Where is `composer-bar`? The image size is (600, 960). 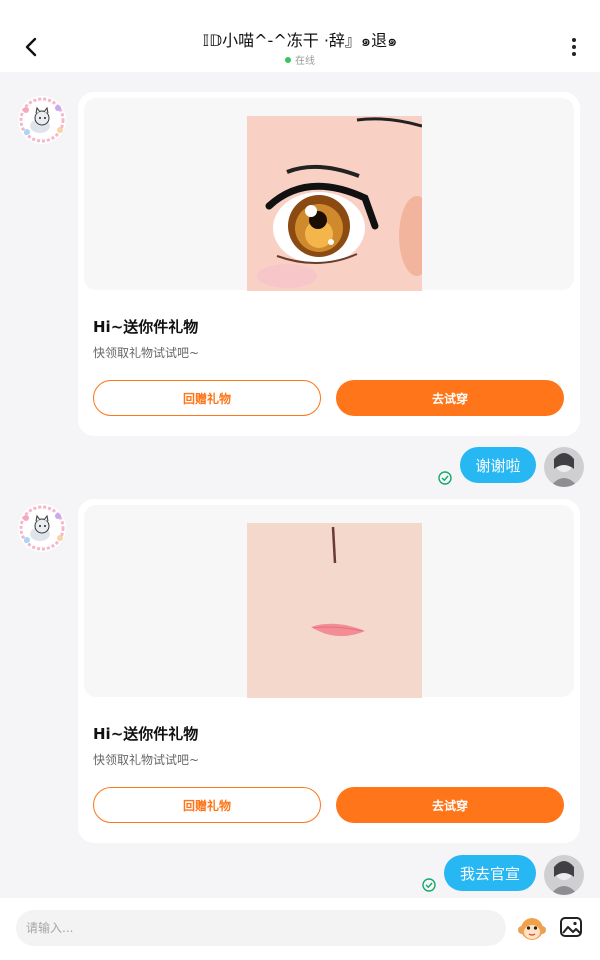 composer-bar is located at coordinates (300, 929).